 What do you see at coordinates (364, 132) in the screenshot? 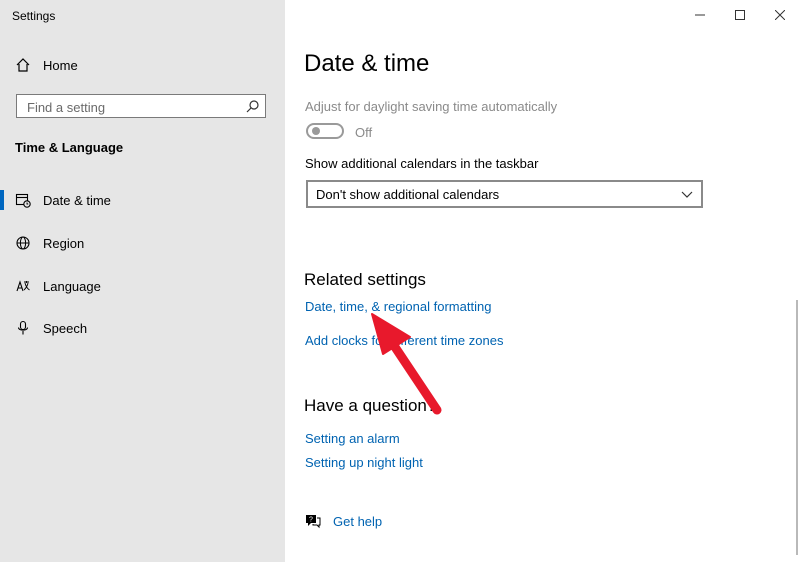
I see `dst-toggle-state: Off` at bounding box center [364, 132].